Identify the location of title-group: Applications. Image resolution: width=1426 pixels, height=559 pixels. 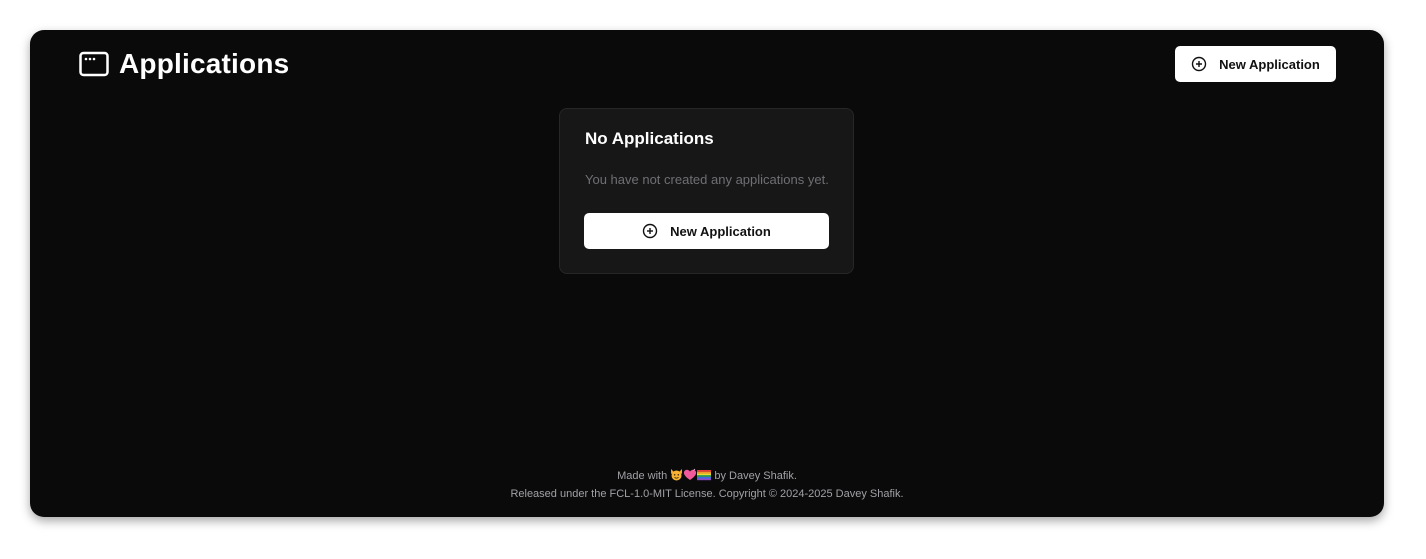
(184, 64).